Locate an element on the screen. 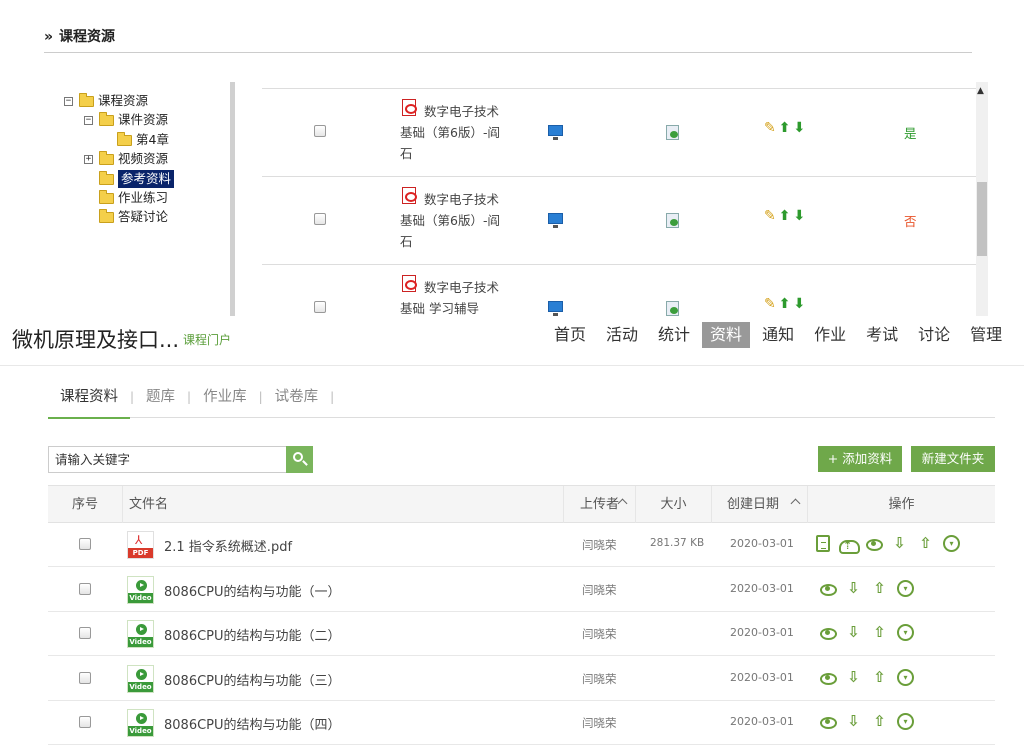  scroll-up-arrow-icon: ▲ is located at coordinates (980, 91).